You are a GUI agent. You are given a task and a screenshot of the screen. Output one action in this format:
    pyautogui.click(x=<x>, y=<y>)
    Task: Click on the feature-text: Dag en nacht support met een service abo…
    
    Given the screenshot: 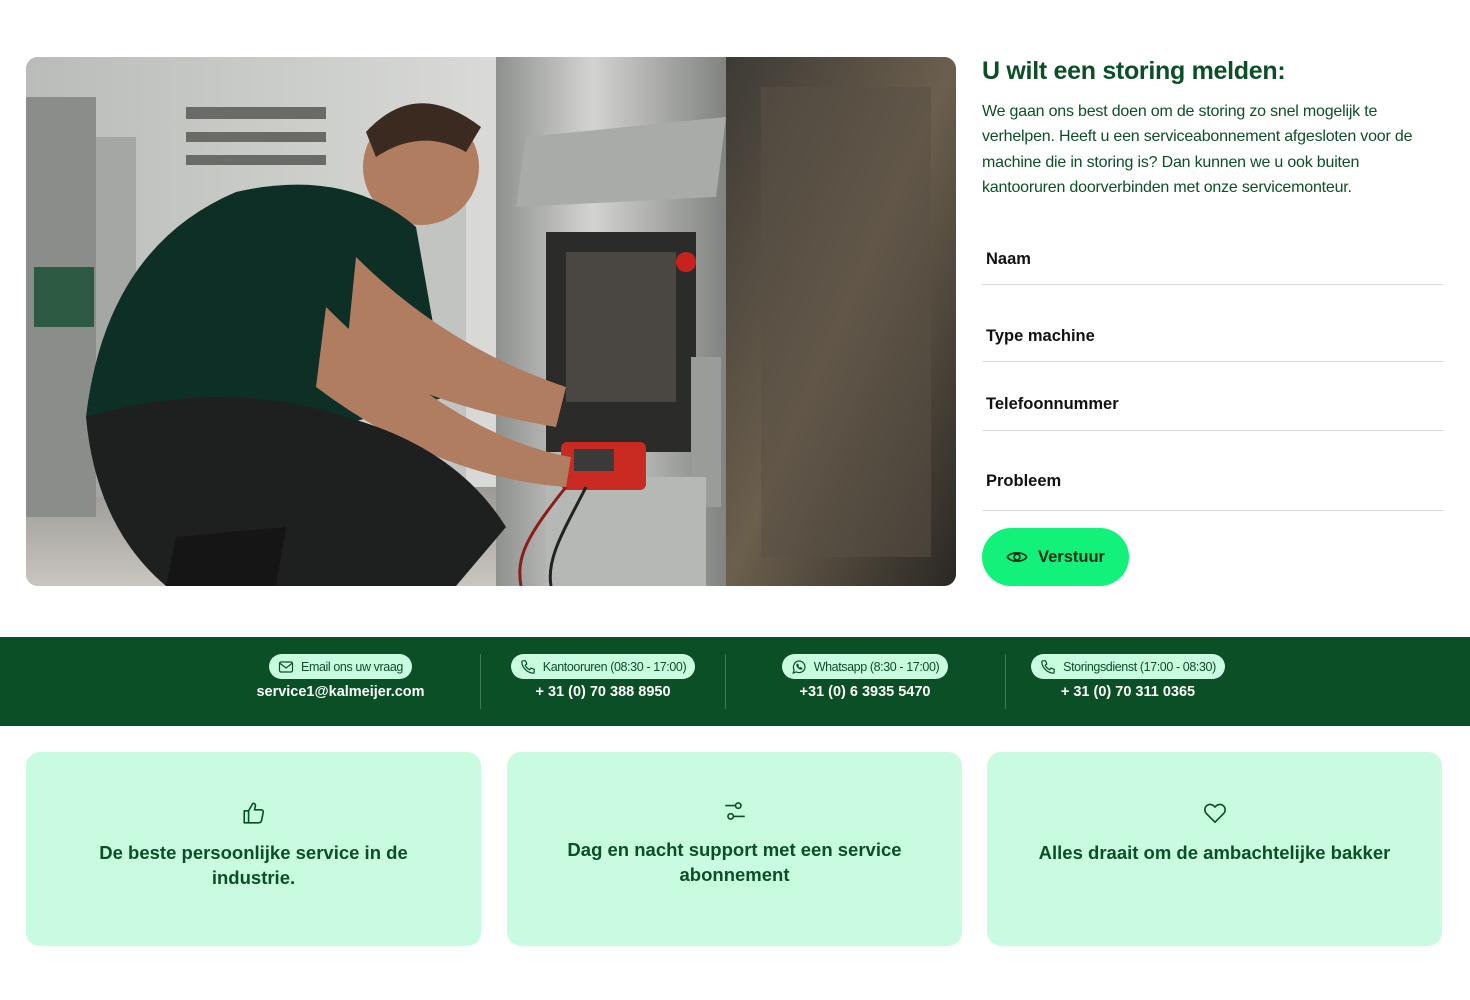 What is the action you would take?
    pyautogui.click(x=734, y=862)
    